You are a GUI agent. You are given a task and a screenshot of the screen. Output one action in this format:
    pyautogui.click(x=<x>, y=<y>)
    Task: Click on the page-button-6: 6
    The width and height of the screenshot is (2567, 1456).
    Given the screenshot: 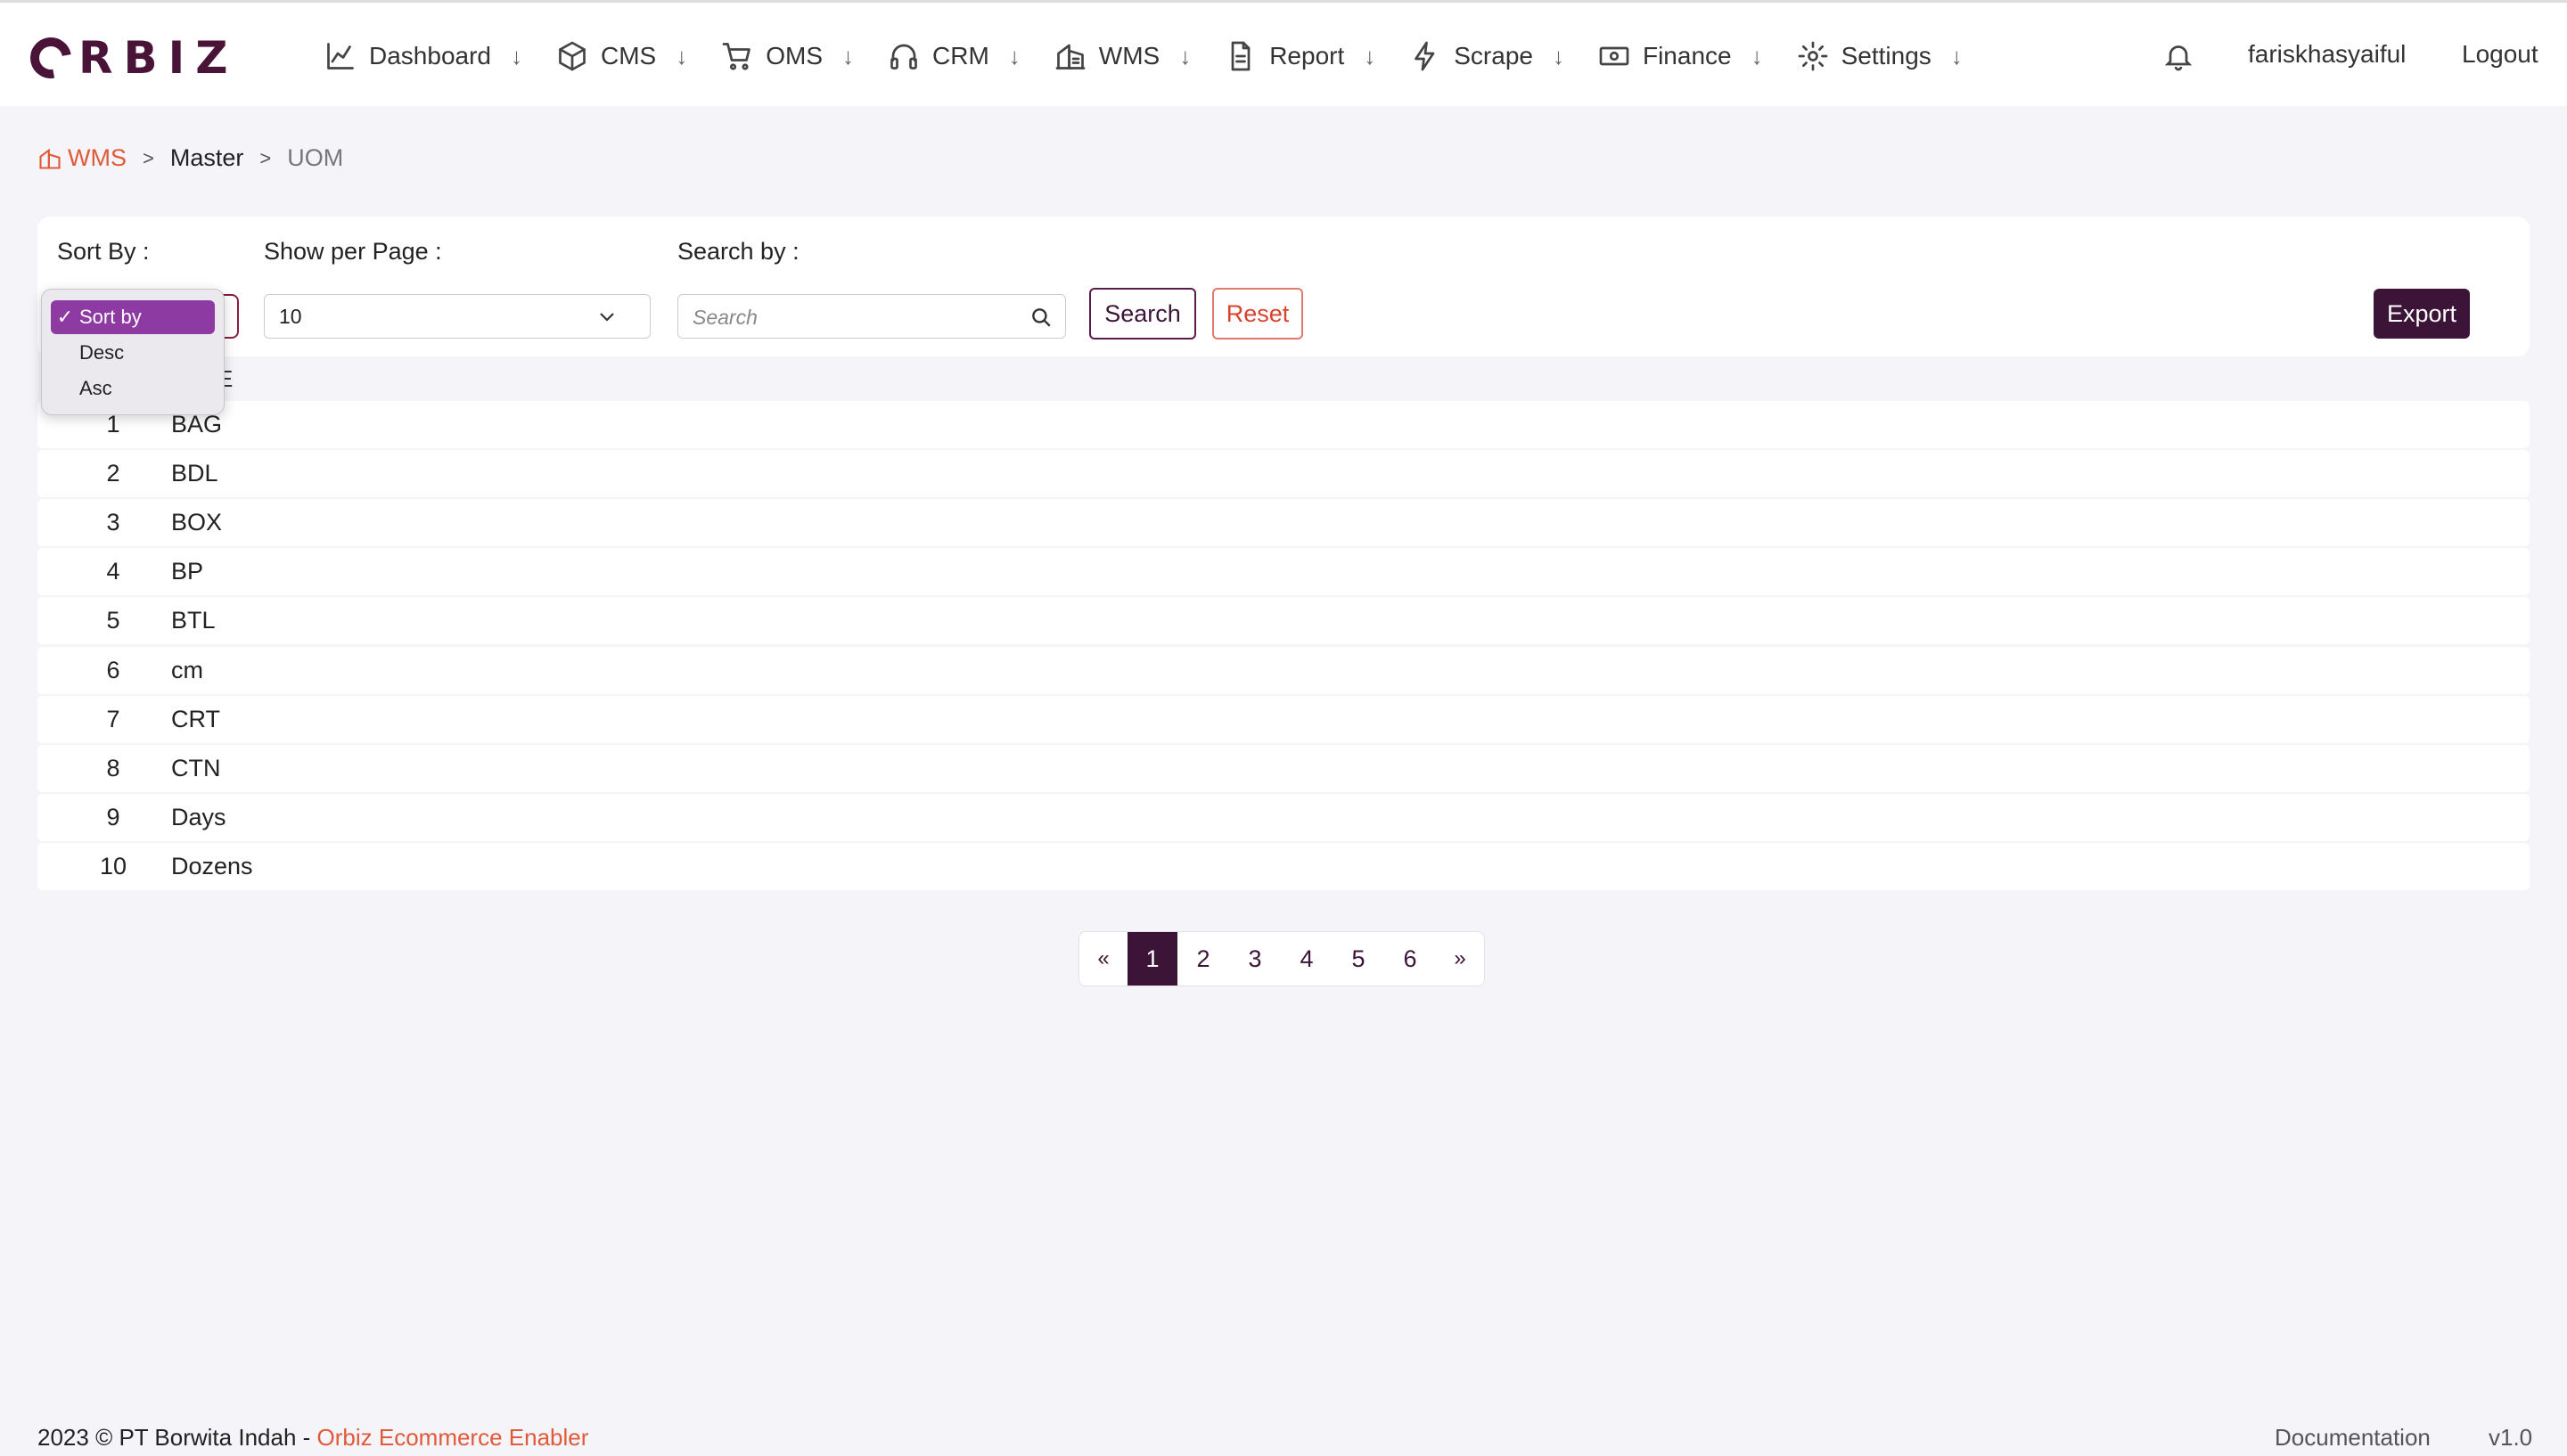 What is the action you would take?
    pyautogui.click(x=1410, y=959)
    